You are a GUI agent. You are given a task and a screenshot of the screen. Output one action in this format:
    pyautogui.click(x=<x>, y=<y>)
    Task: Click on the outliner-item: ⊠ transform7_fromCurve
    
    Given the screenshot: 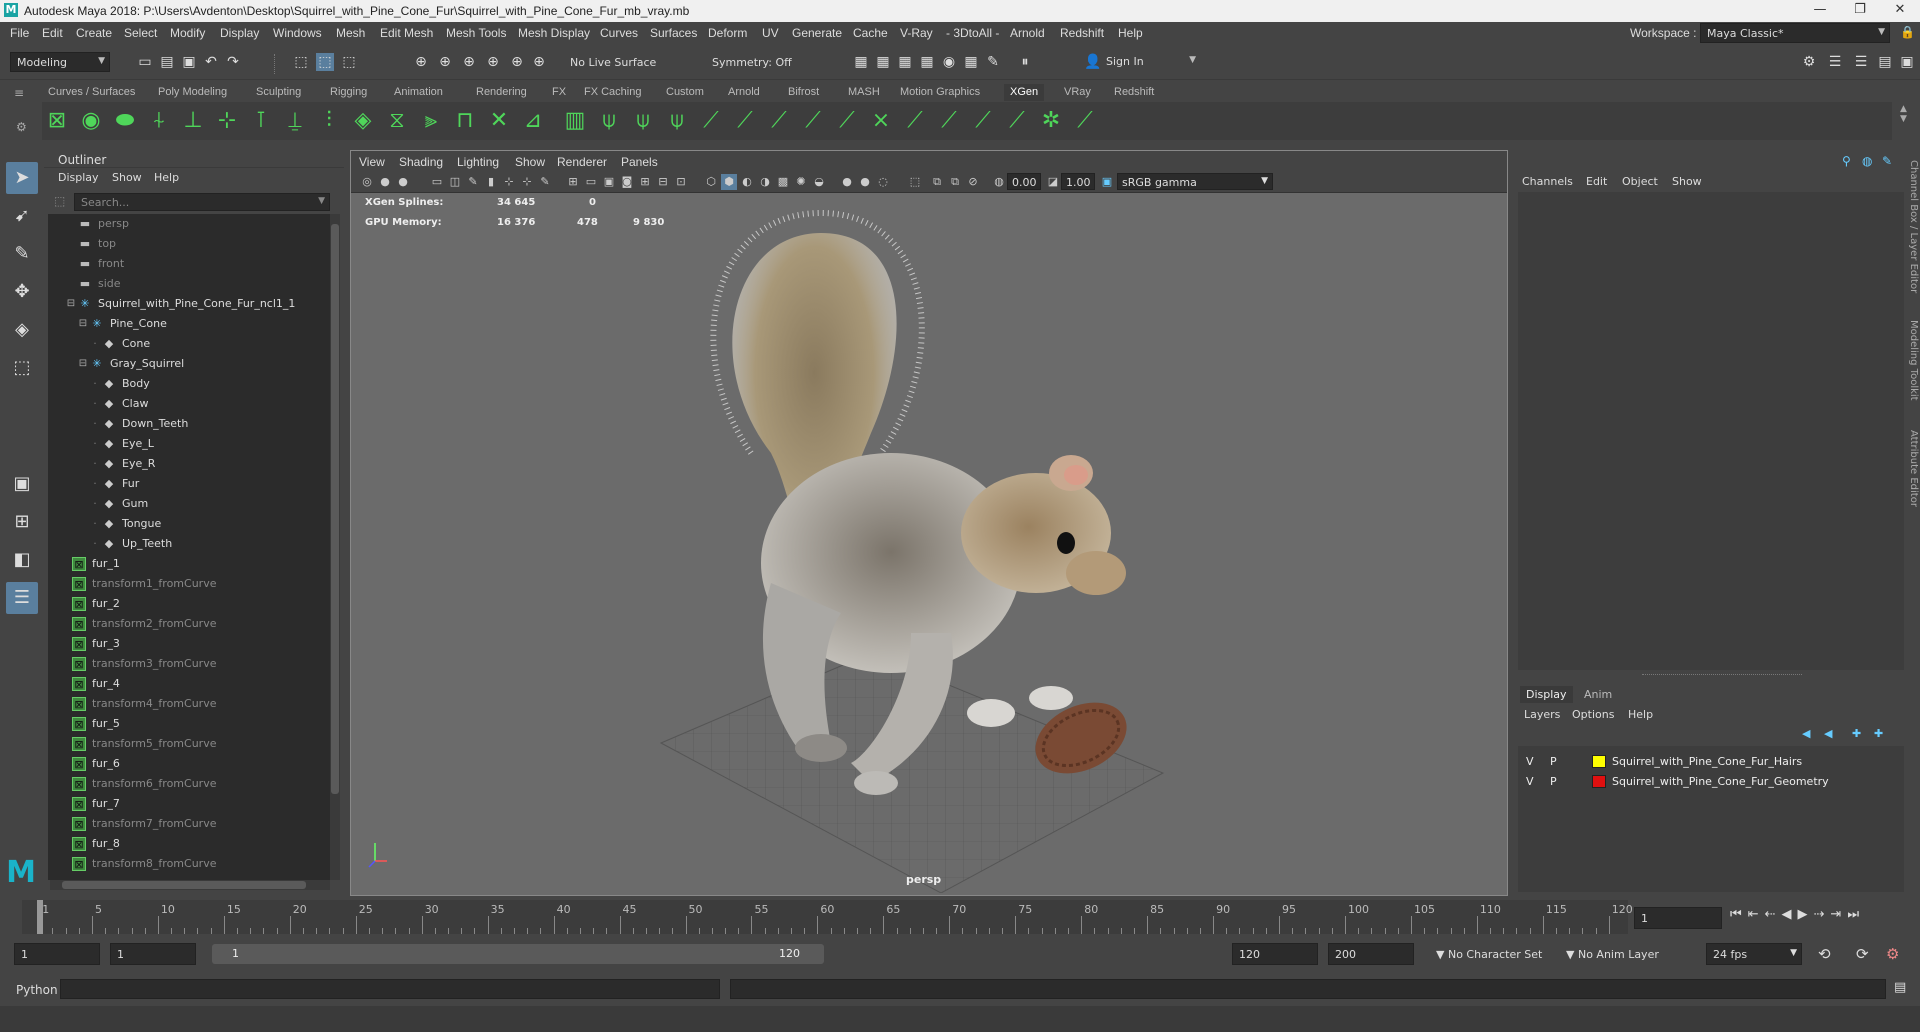 What is the action you would take?
    pyautogui.click(x=188, y=824)
    